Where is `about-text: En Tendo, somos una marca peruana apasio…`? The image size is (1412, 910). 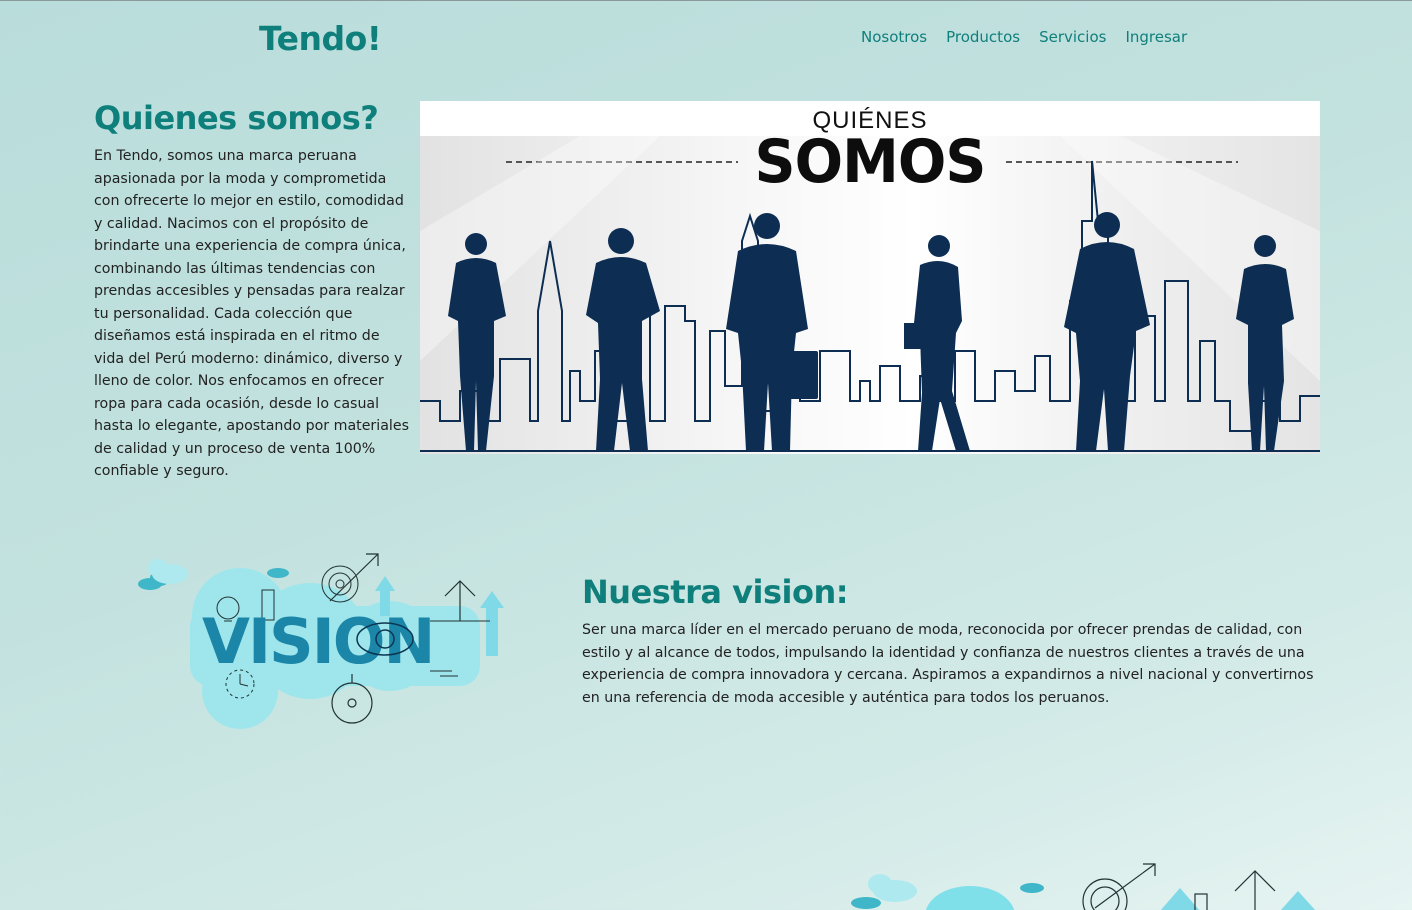
about-text: En Tendo, somos una marca peruana apasio… is located at coordinates (251, 313).